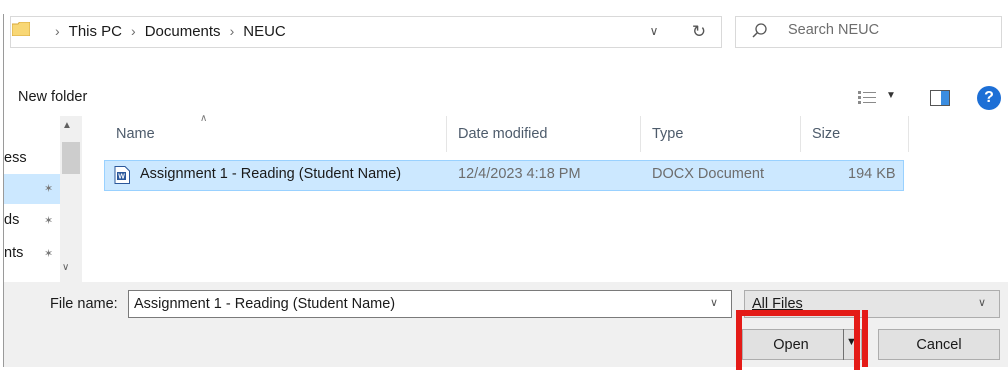 The image size is (1008, 370). I want to click on refresh-icon: ↻, so click(699, 32).